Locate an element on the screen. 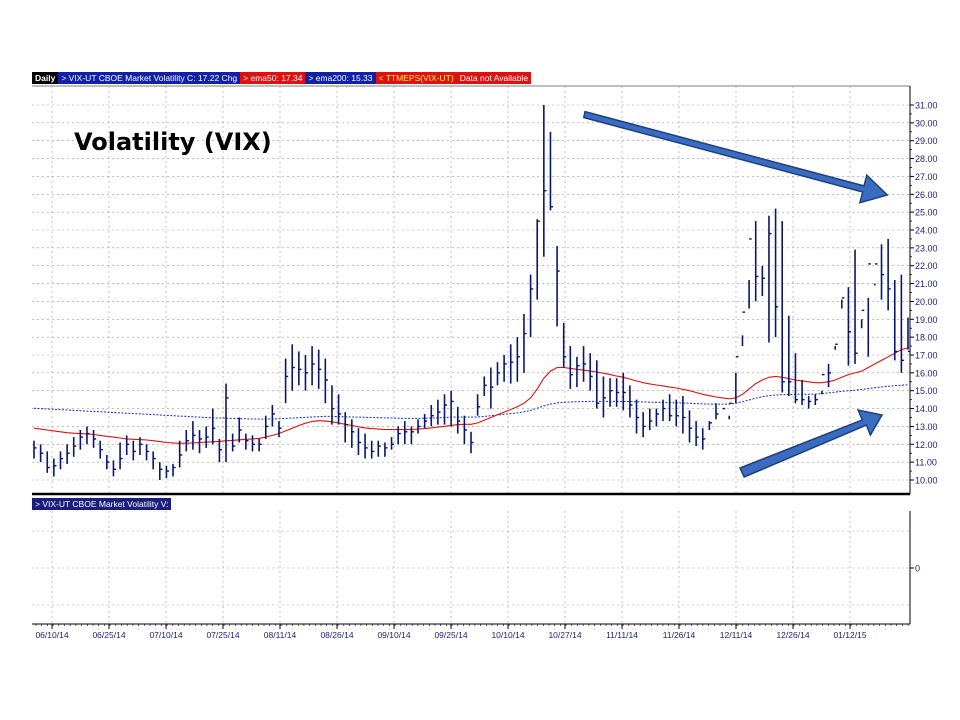 Image resolution: width=960 pixels, height=720 pixels. ttmeps-legend: < TTMEPS(VIX-UT) is located at coordinates (416, 78).